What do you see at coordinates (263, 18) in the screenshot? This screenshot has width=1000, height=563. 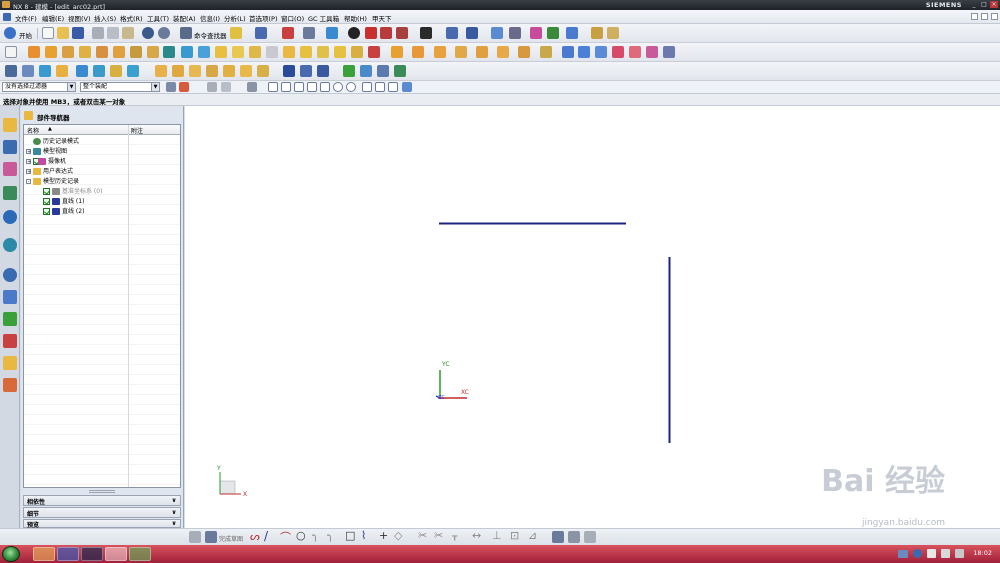 I see `menu-preferences: 首选项(P)` at bounding box center [263, 18].